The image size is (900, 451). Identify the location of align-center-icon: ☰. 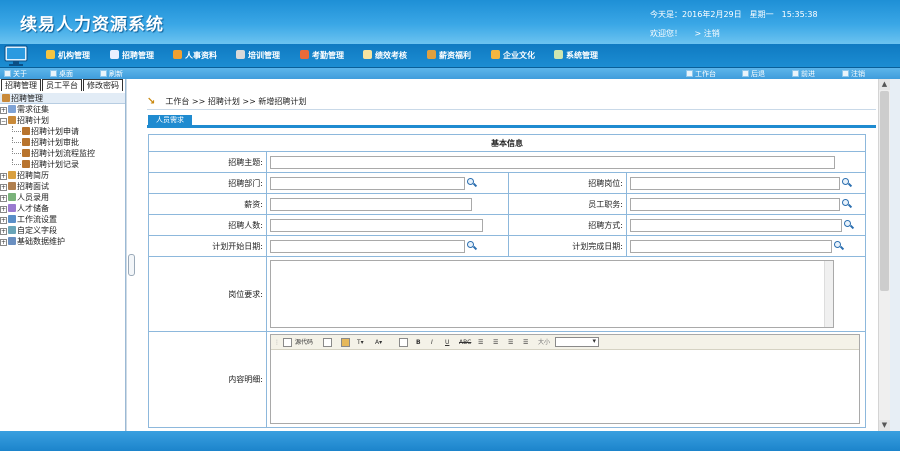
(495, 342).